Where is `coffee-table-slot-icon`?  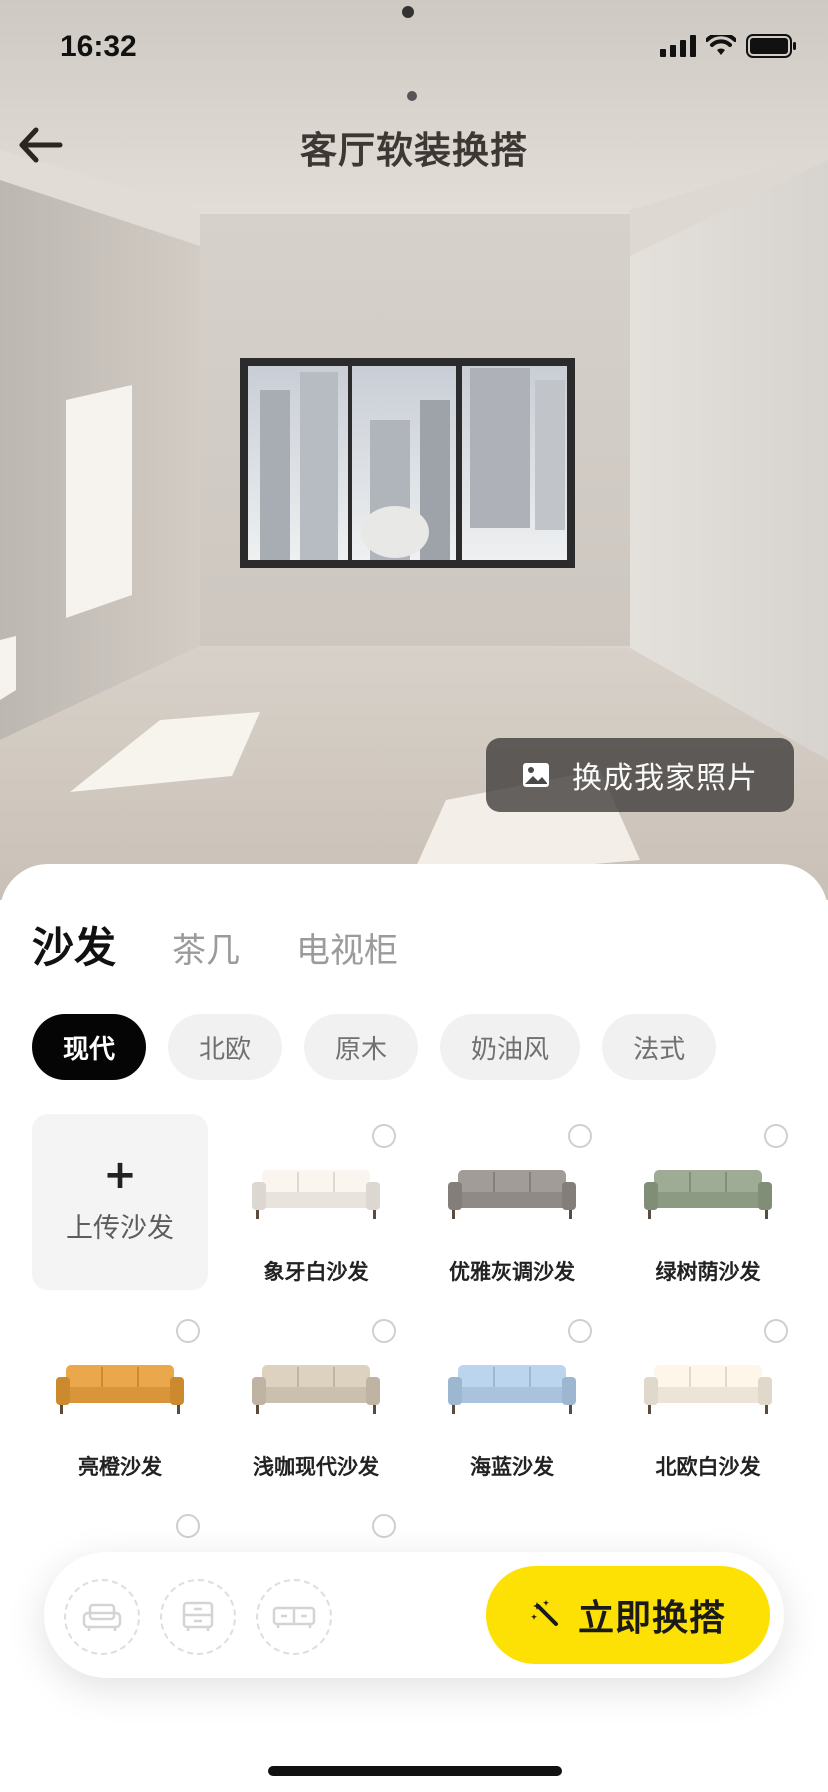 coffee-table-slot-icon is located at coordinates (198, 1616).